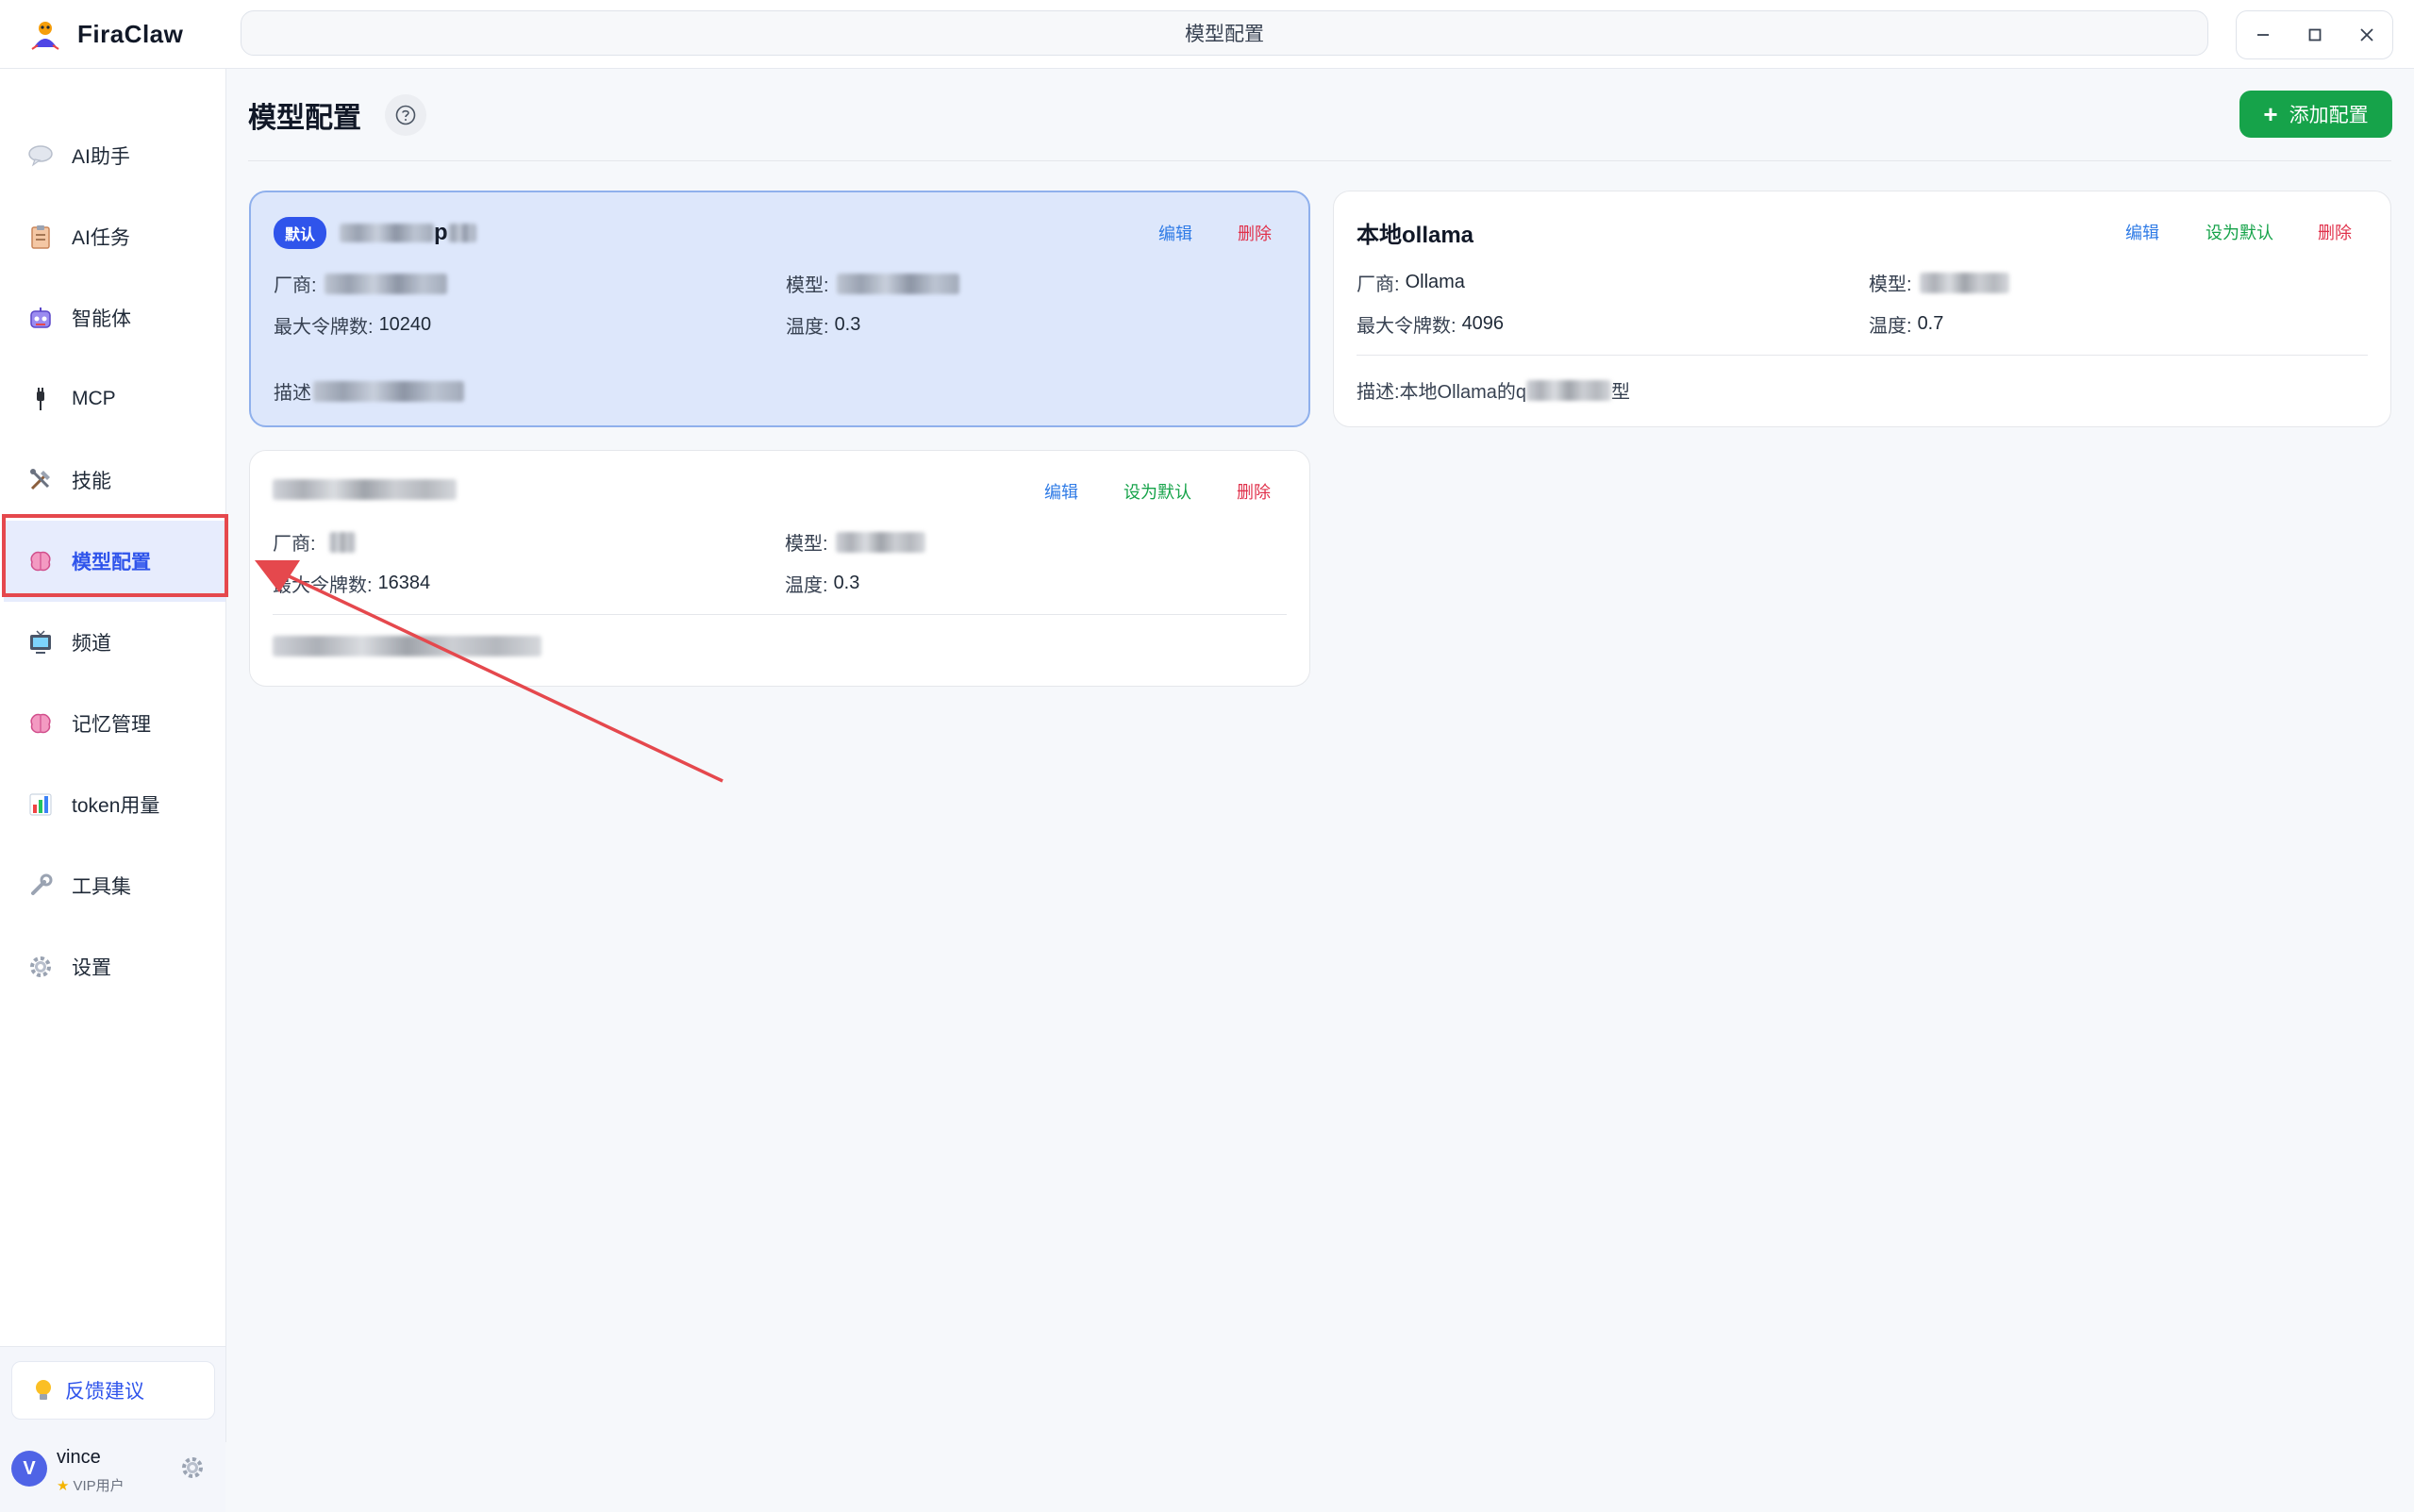 Image resolution: width=2414 pixels, height=1512 pixels. I want to click on chat-bubble-icon, so click(41, 156).